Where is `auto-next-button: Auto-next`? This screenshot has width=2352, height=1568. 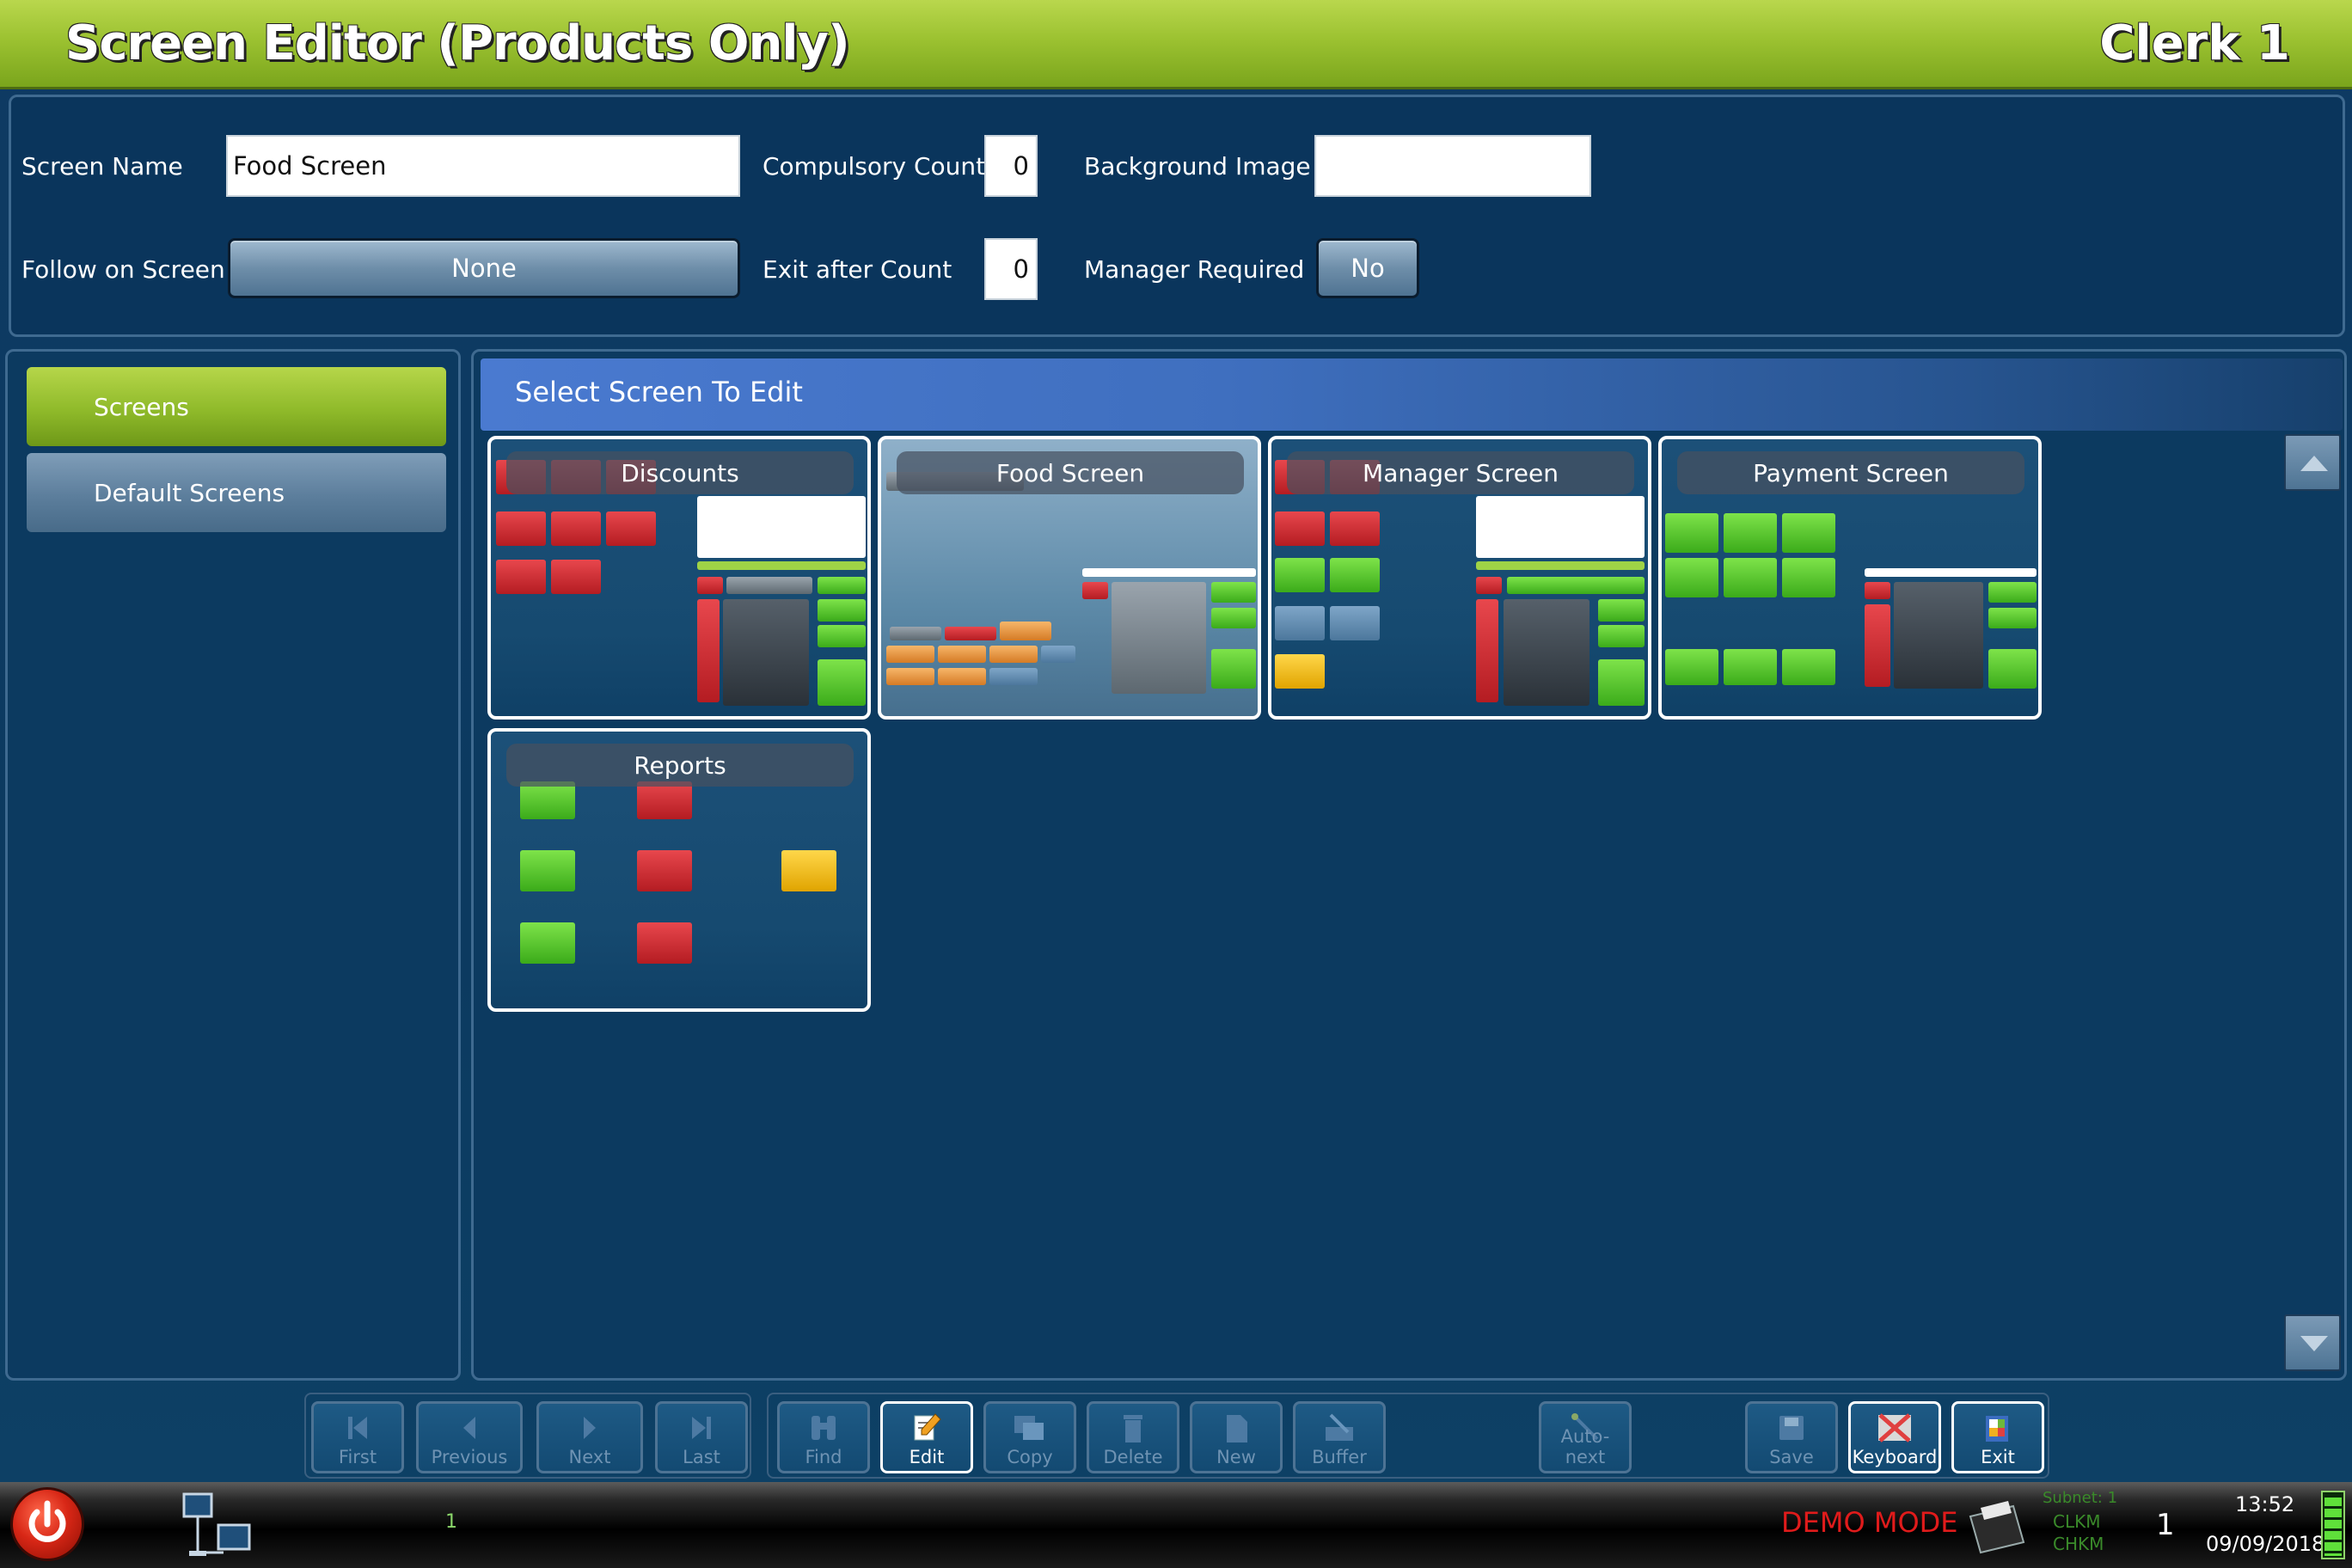
auto-next-button: Auto-next is located at coordinates (1585, 1437).